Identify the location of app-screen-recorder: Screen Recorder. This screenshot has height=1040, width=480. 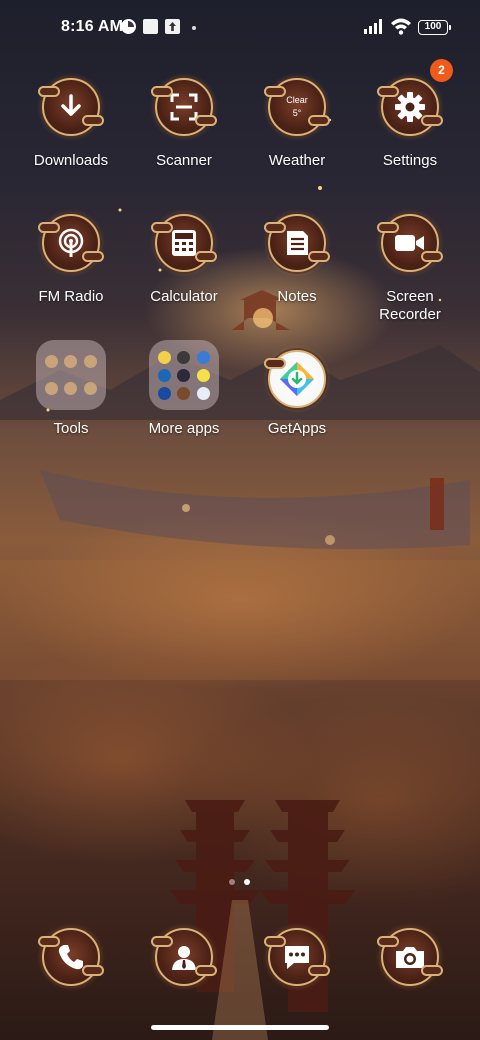
(410, 269).